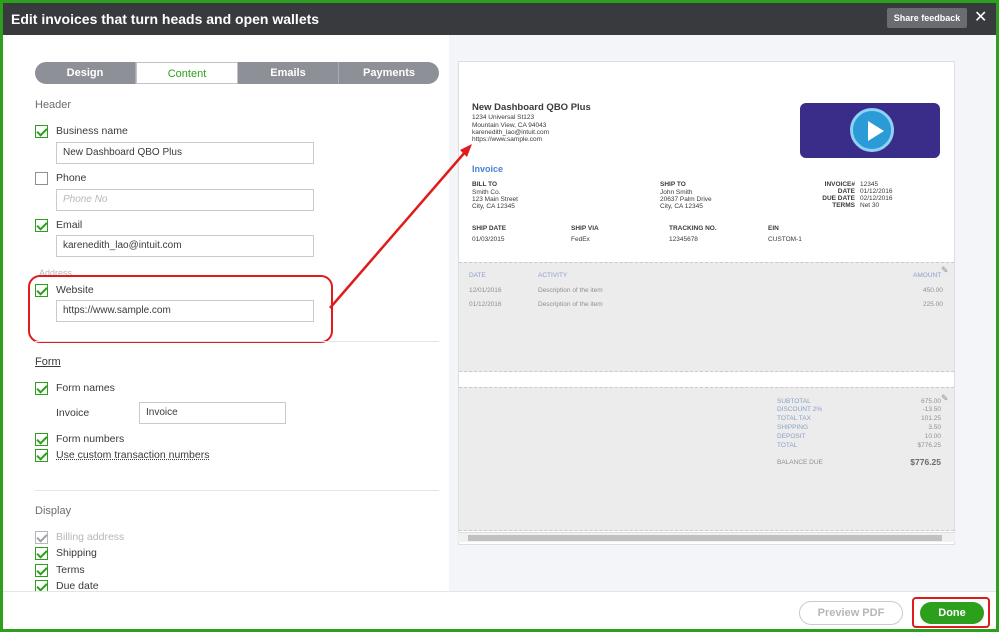  I want to click on email-checkbox, so click(41, 225).